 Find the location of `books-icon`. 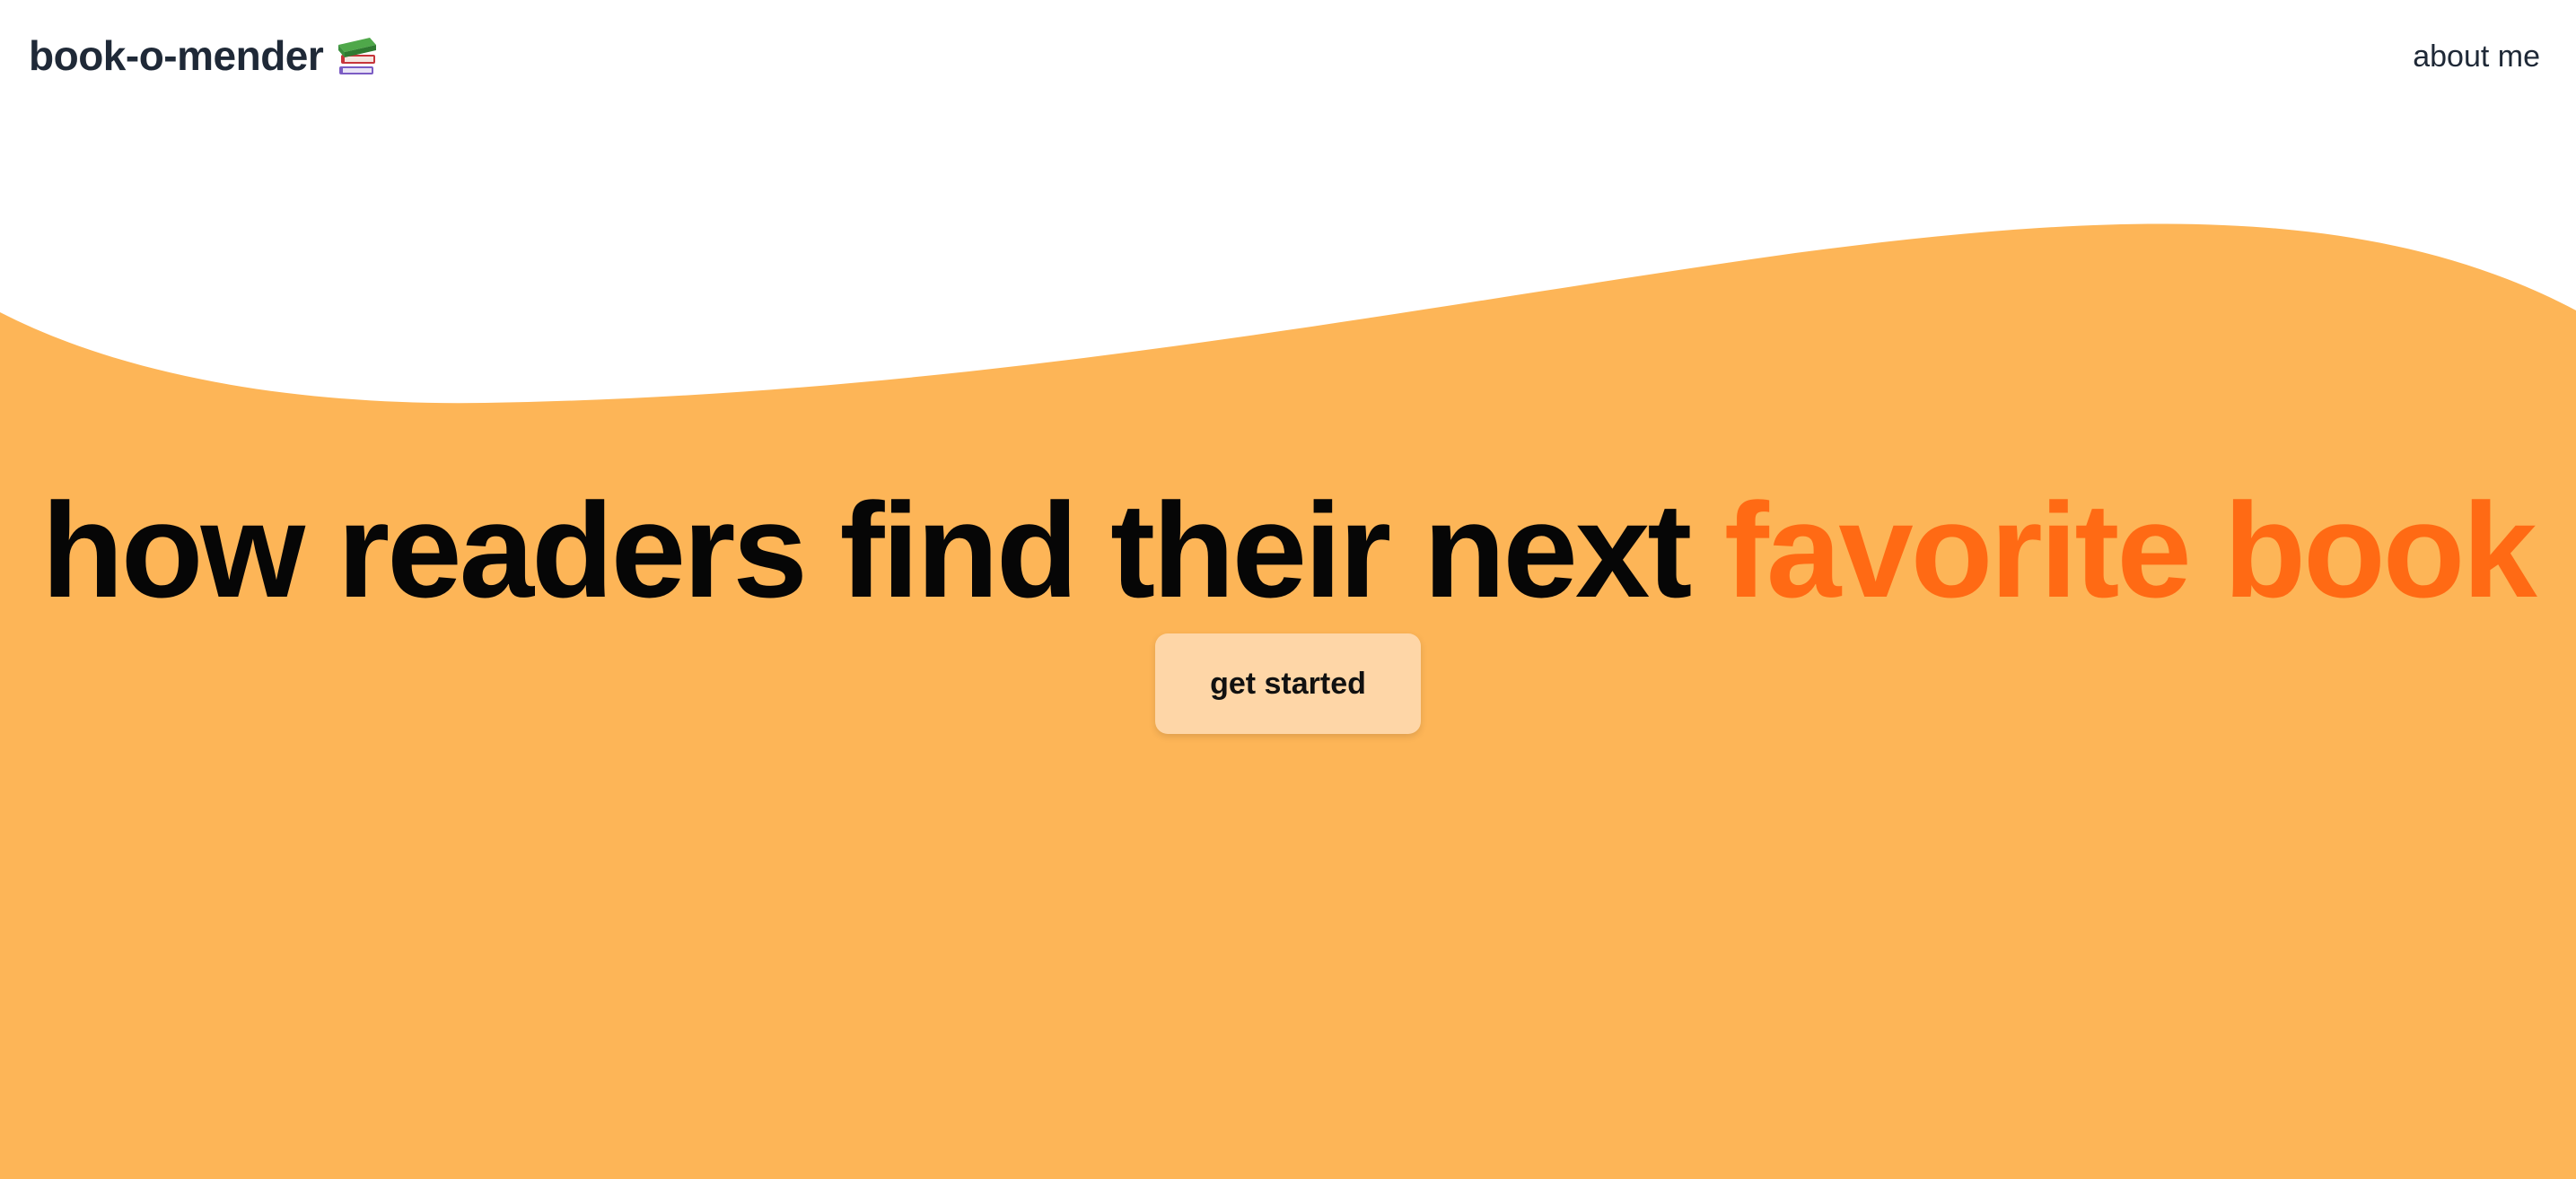

books-icon is located at coordinates (357, 56).